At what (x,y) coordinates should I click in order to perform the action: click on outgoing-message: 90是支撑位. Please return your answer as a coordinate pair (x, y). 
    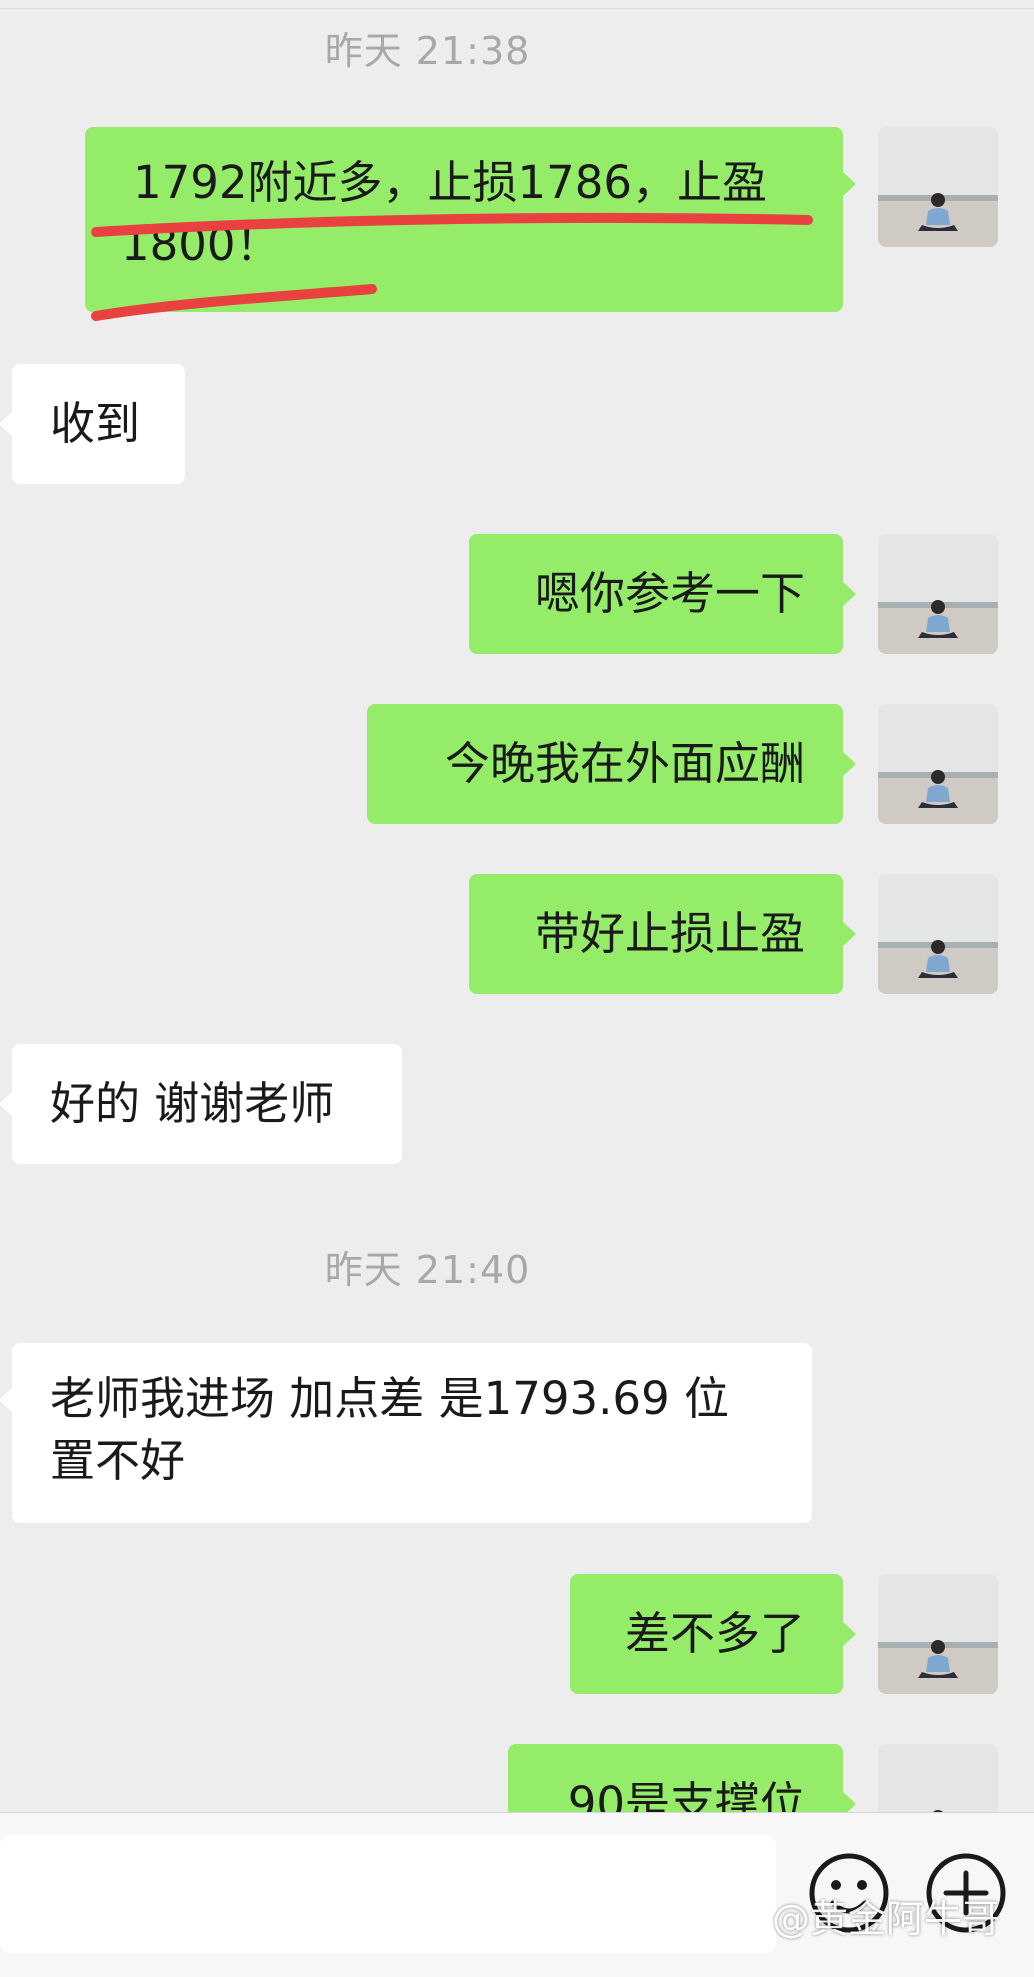
    Looking at the image, I should click on (682, 1778).